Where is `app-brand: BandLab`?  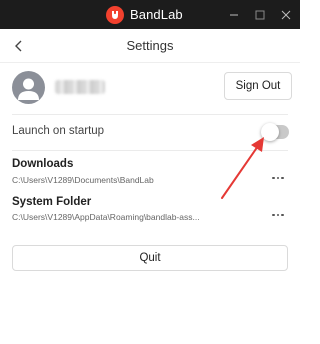
app-brand: BandLab is located at coordinates (144, 14).